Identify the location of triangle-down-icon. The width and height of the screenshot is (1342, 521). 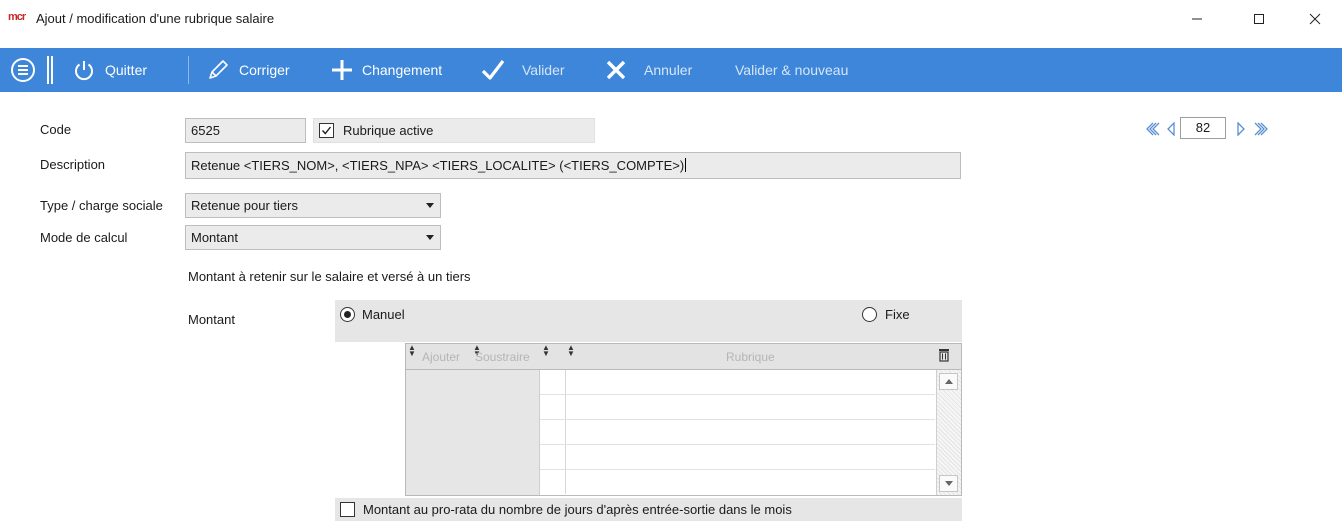
(948, 483).